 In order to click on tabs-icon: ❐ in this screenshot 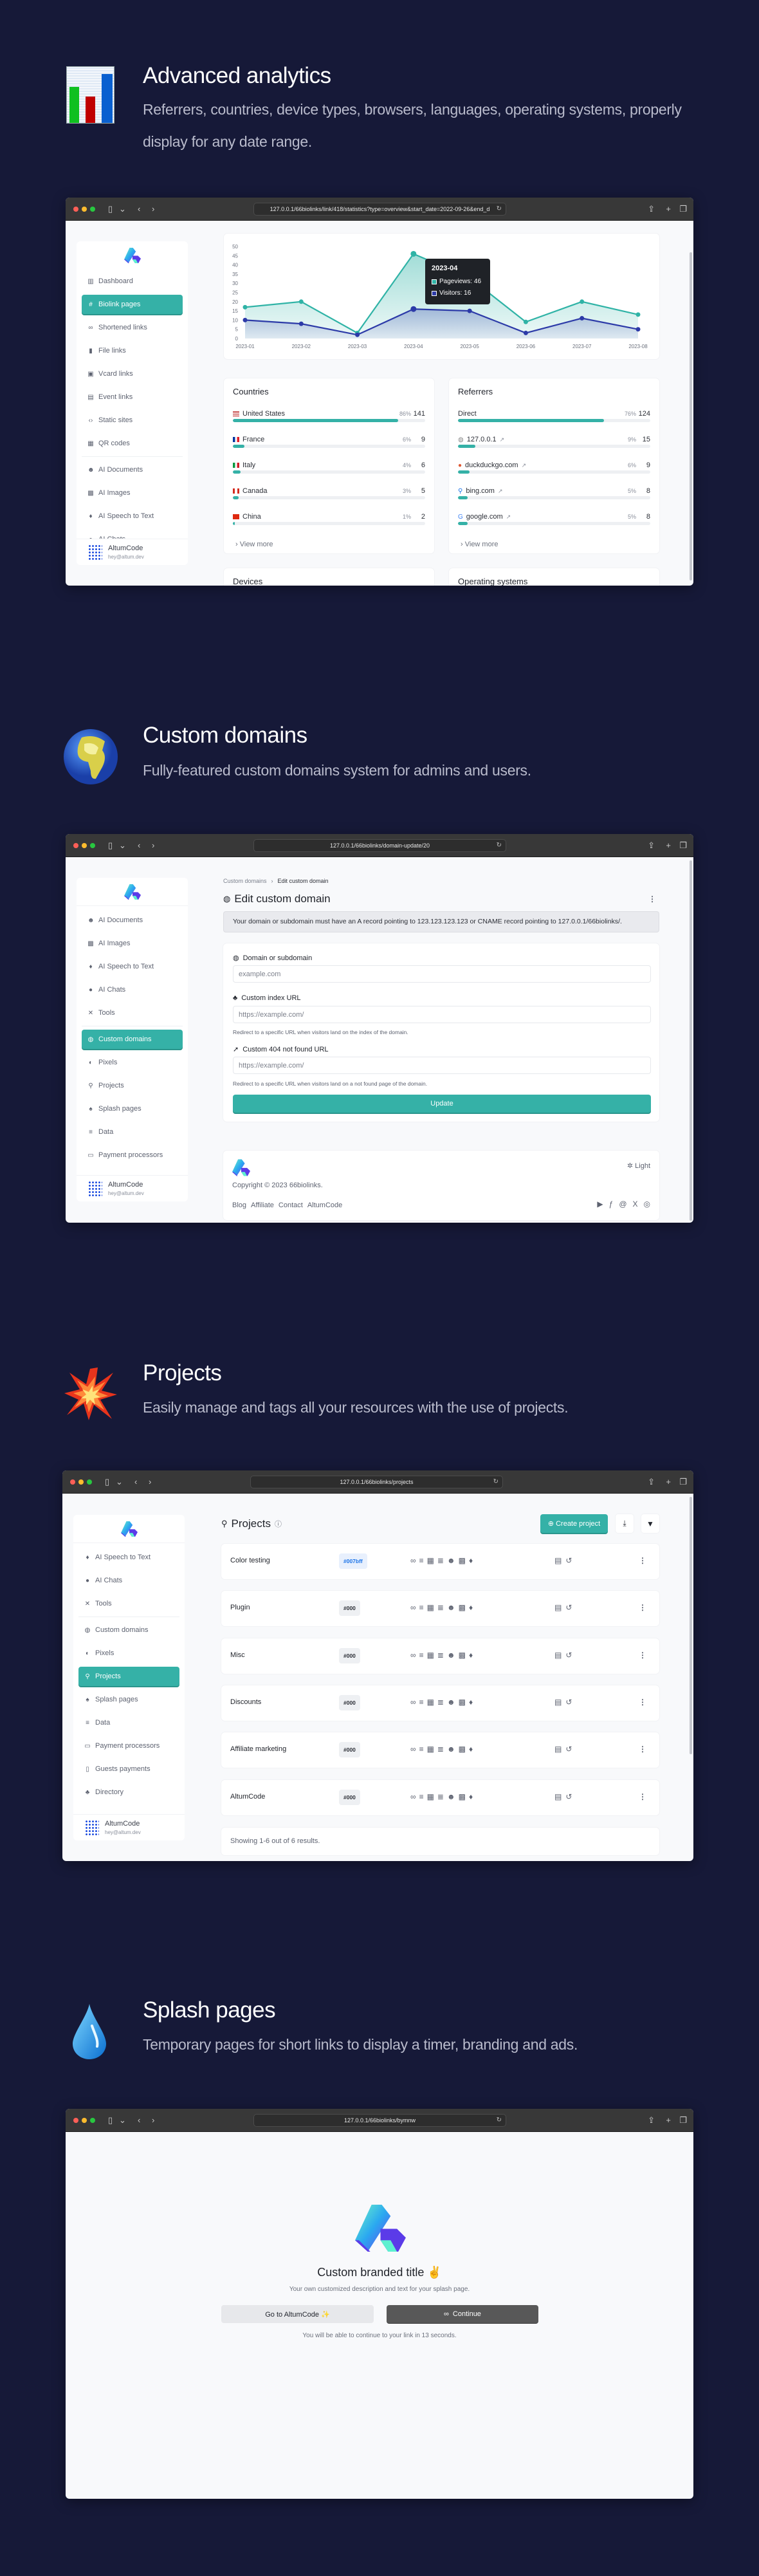, I will do `click(683, 2120)`.